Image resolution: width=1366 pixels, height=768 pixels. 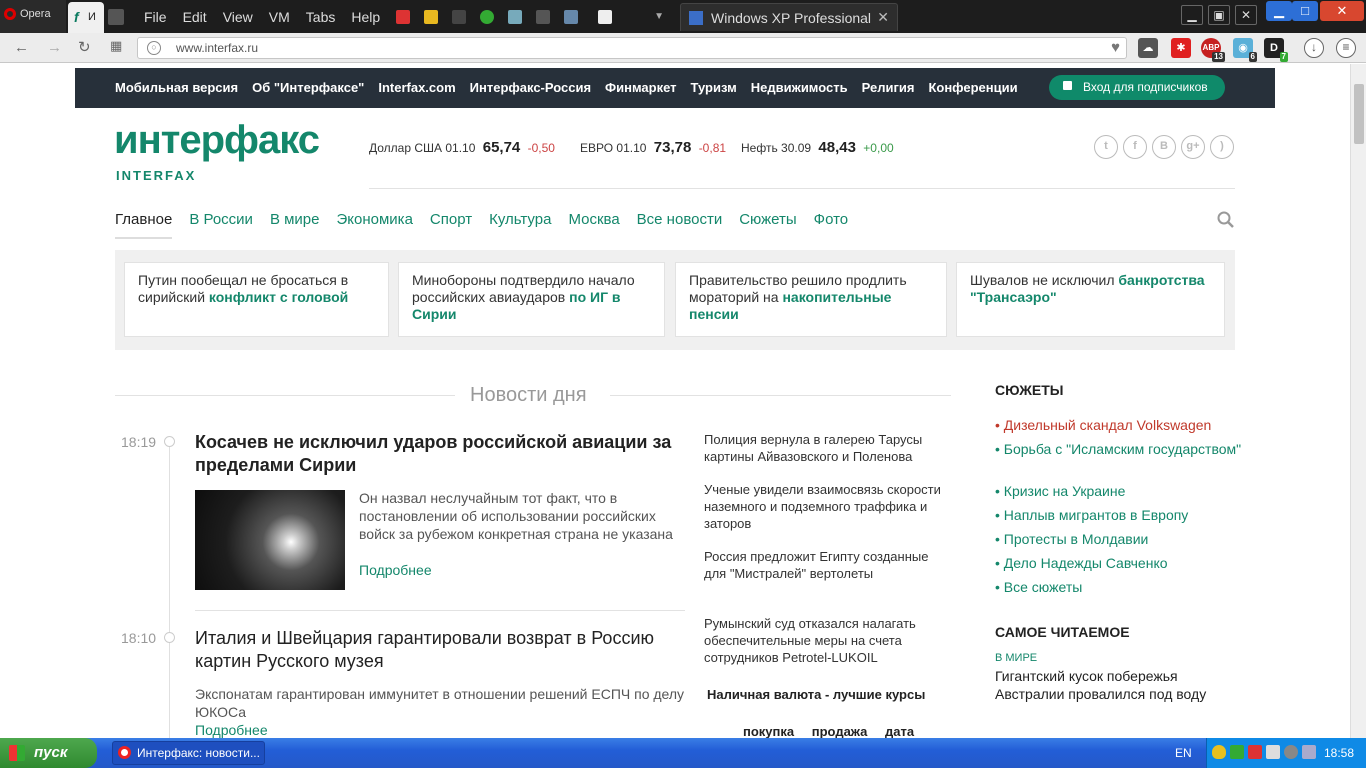 I want to click on download-cloud-icon: ☁, so click(x=1148, y=48).